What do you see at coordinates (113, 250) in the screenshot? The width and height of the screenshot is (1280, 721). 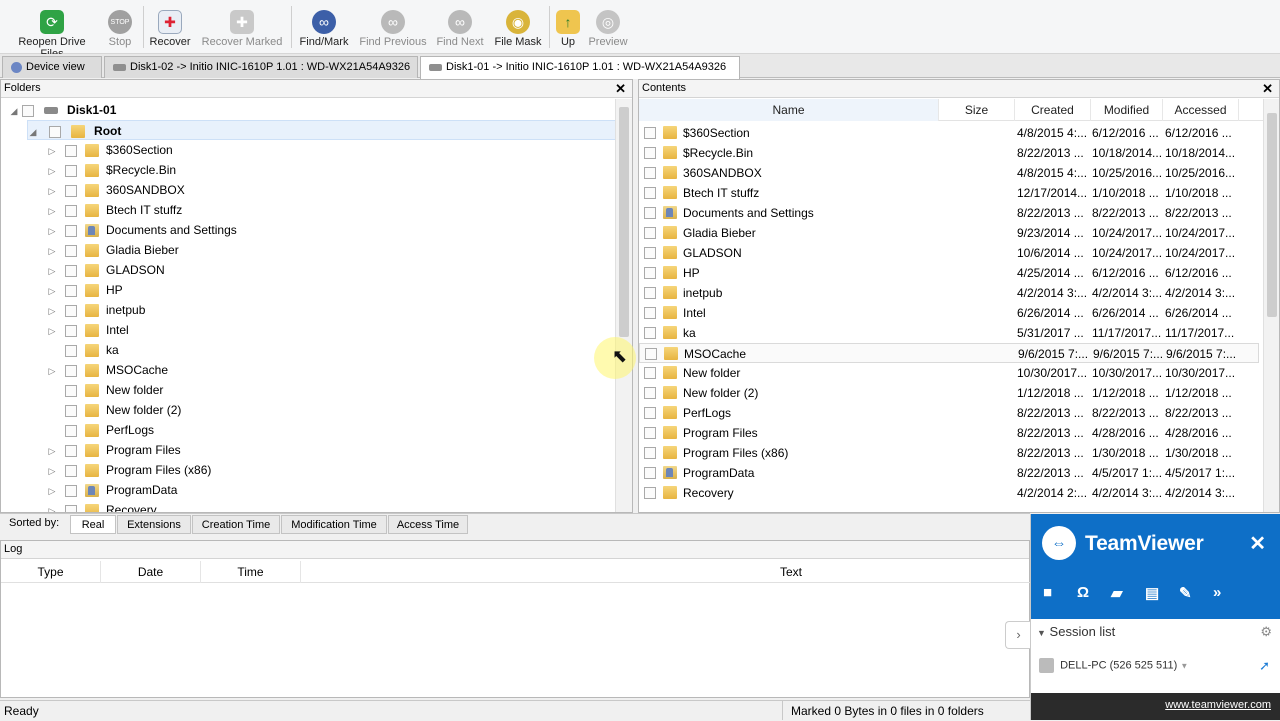 I see `tree-node-folder: ▷ Gladia Bieber` at bounding box center [113, 250].